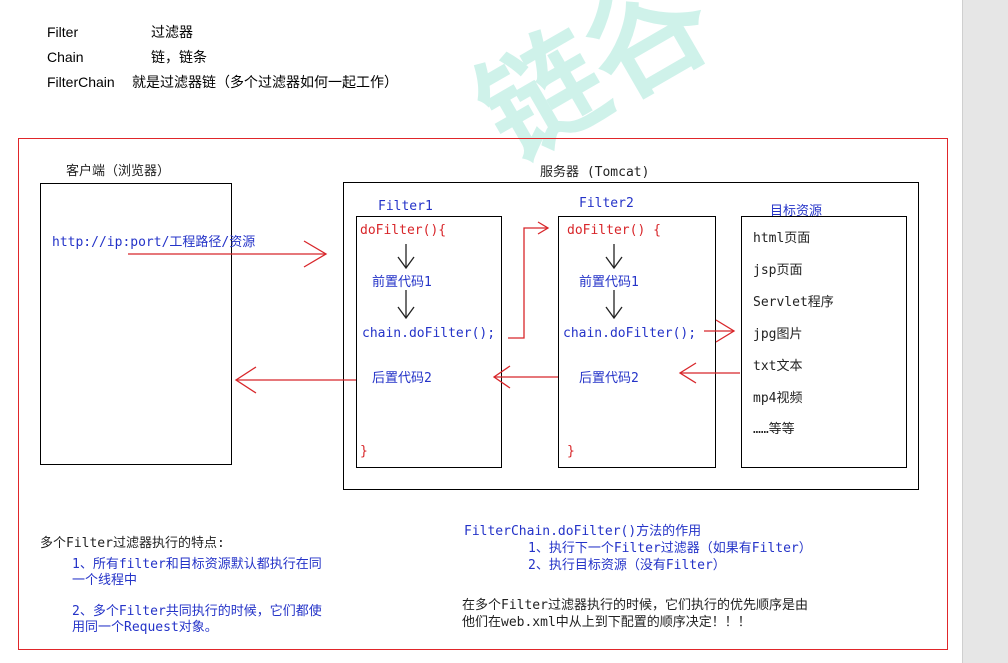 The width and height of the screenshot is (1008, 663). Describe the element at coordinates (105, 580) in the screenshot. I see `notes-left-p1-line2: 一个线程中` at that location.